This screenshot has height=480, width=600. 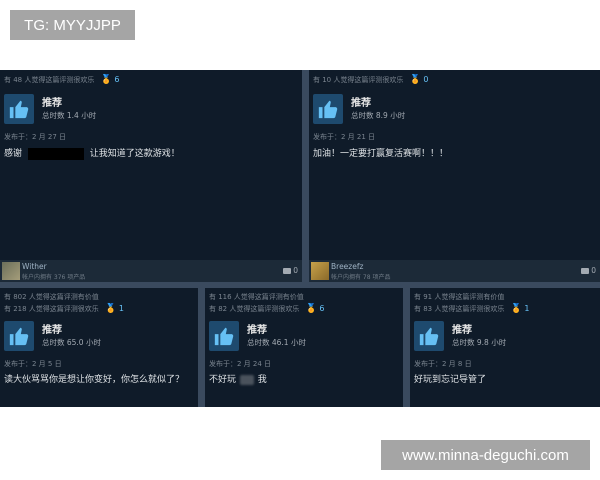 What do you see at coordinates (64, 309) in the screenshot?
I see `funny-count: 有 218 人觉得这篇评测很欢乐 🏅 1` at bounding box center [64, 309].